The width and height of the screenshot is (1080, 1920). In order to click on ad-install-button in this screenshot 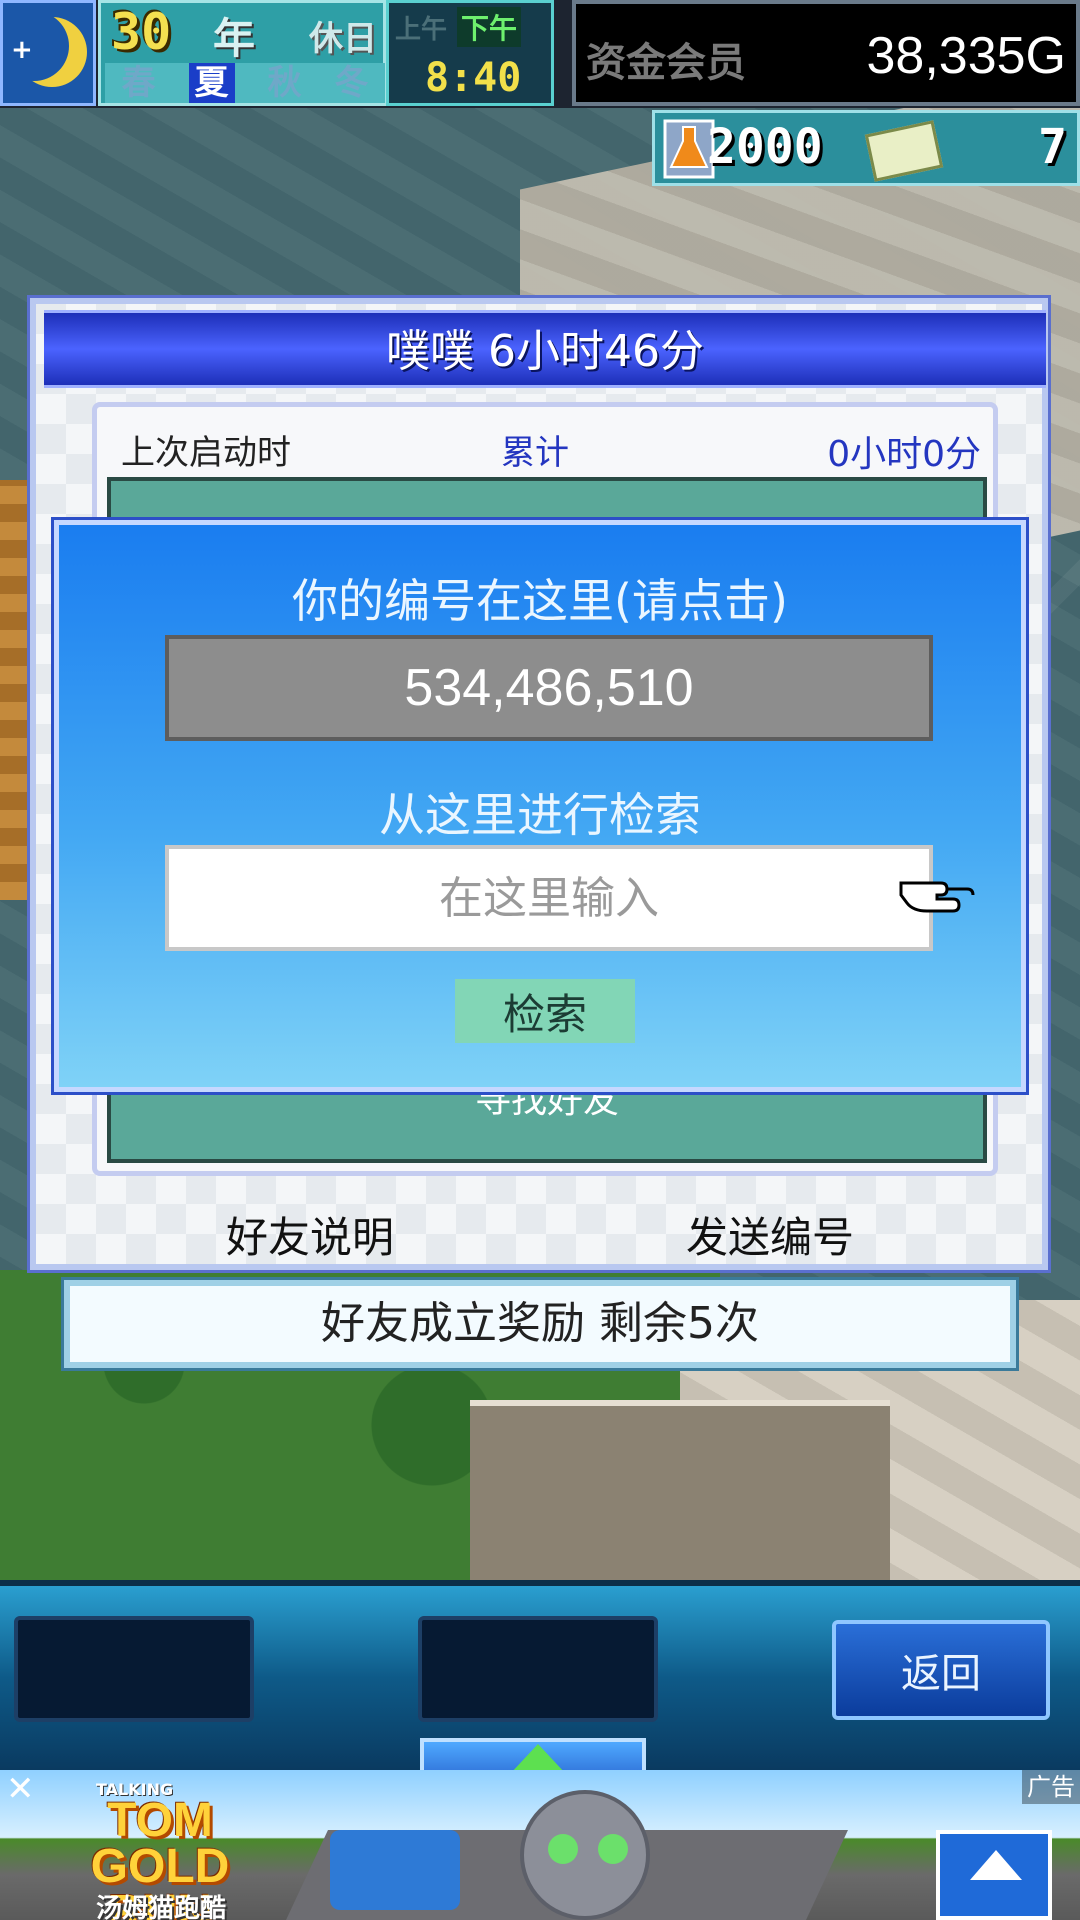, I will do `click(994, 1875)`.